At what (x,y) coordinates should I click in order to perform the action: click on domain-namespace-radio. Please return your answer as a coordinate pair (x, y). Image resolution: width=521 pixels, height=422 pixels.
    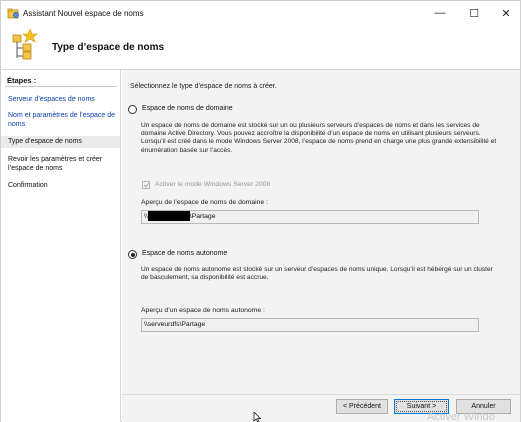
    Looking at the image, I should click on (132, 109).